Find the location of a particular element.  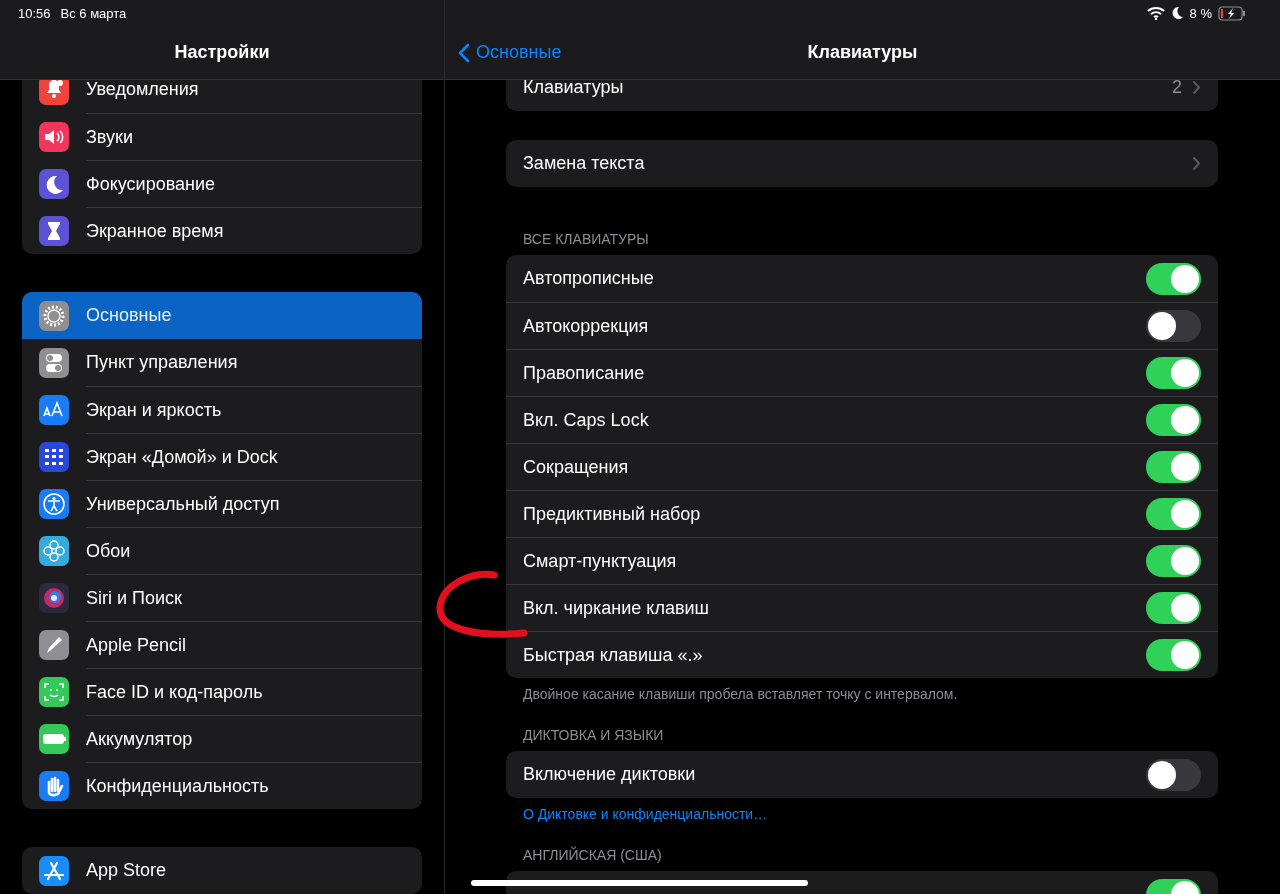

sidebar-item: Экран «Домой» и Dock is located at coordinates (222, 456).